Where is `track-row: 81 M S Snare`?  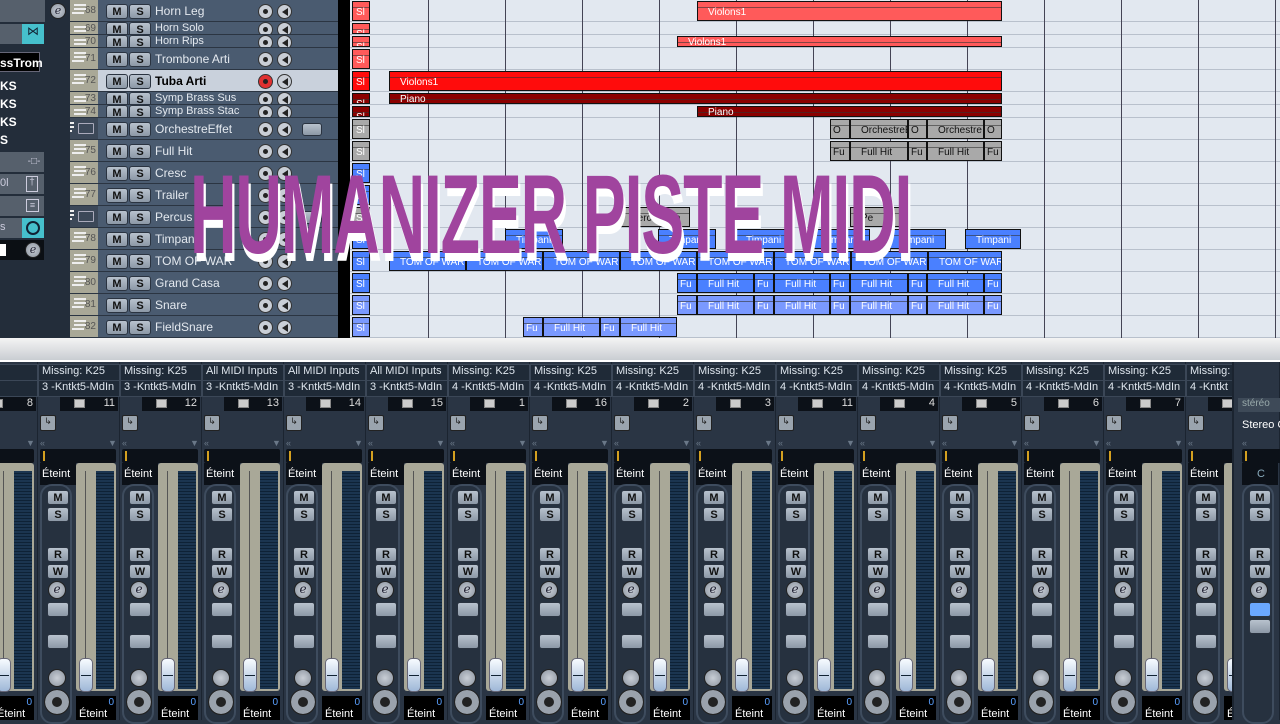
track-row: 81 M S Snare is located at coordinates (204, 305).